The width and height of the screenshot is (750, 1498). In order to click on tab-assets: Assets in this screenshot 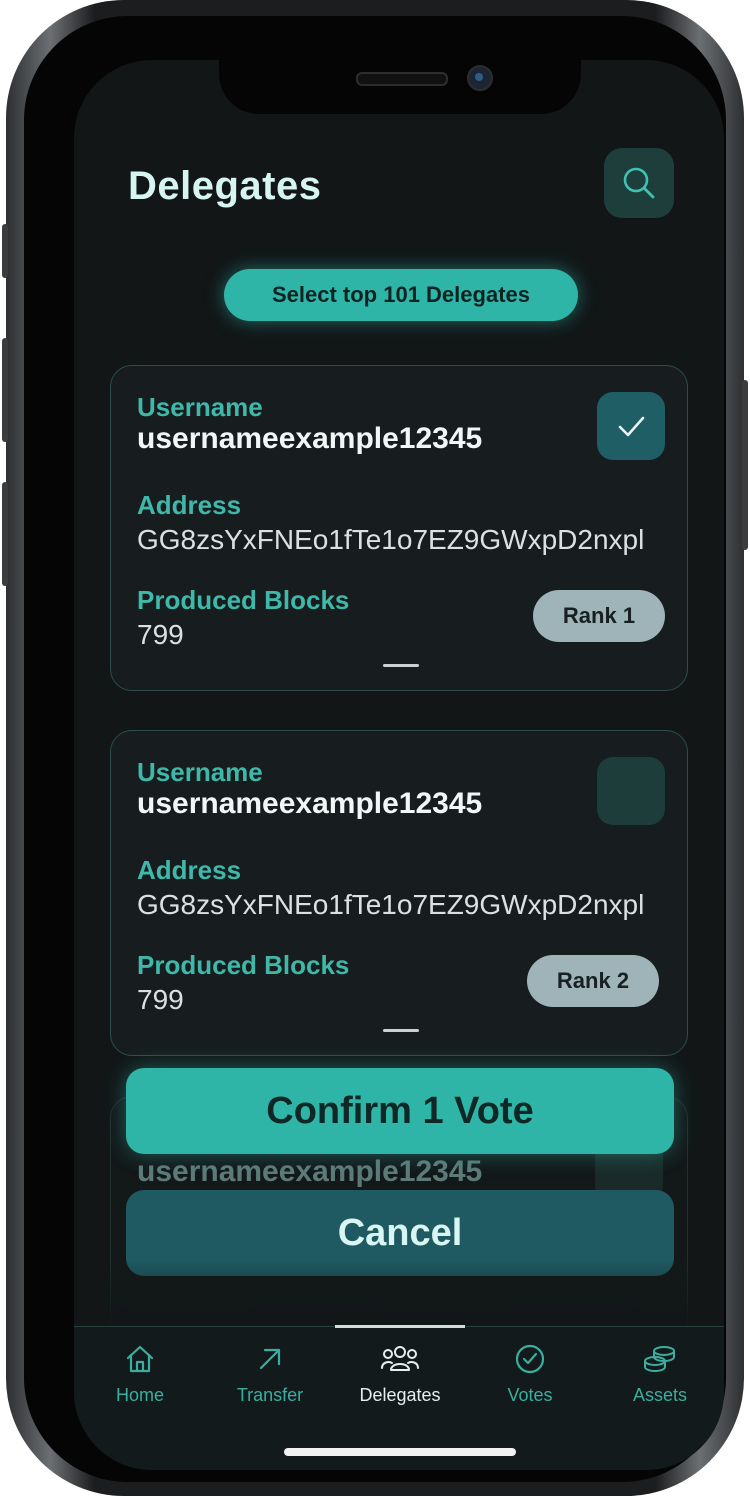, I will do `click(659, 1372)`.